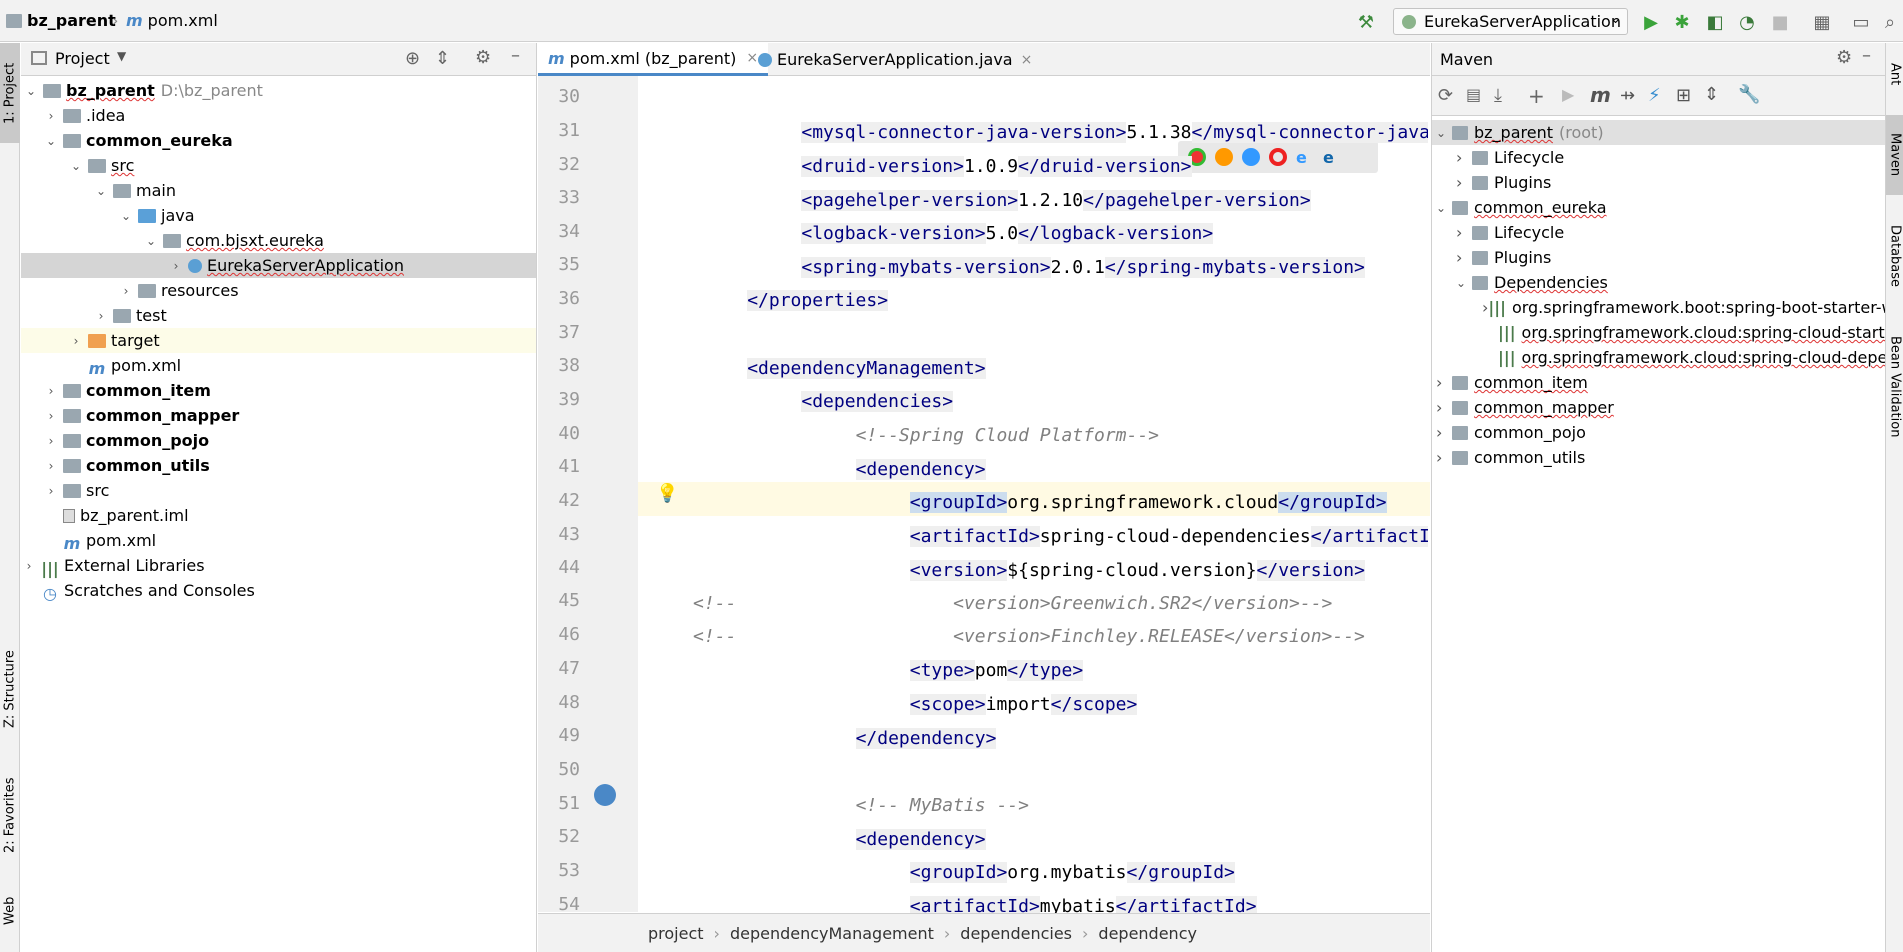  Describe the element at coordinates (1016, 933) in the screenshot. I see `breadcrumb-item: dependencies` at that location.